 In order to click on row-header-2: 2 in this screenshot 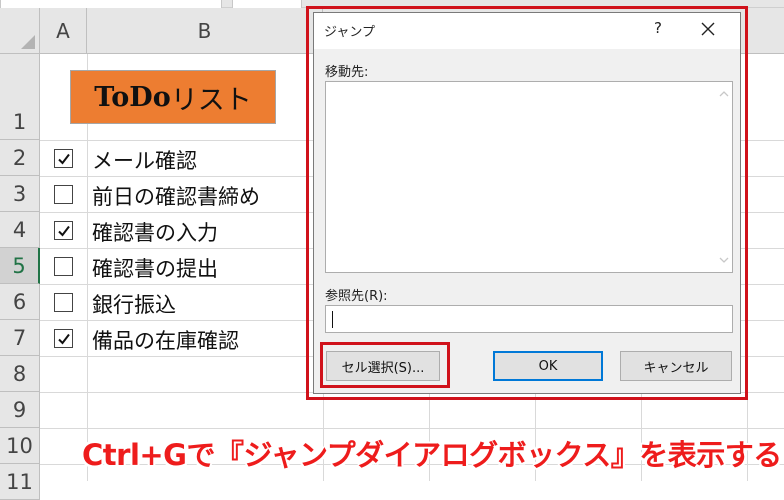, I will do `click(20, 158)`.